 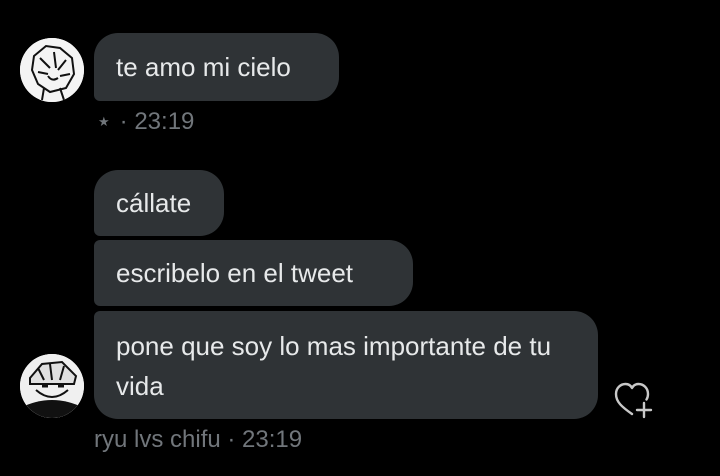 What do you see at coordinates (154, 203) in the screenshot?
I see `message-text: cállate` at bounding box center [154, 203].